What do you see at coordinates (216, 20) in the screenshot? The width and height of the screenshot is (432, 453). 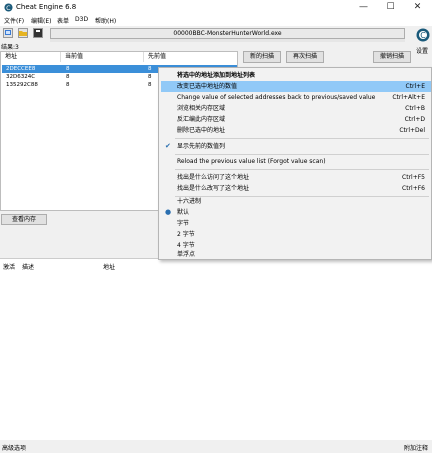 I see `menu-bar: 文件(F) 编辑(E) 表单 D3D 帮助(H)` at bounding box center [216, 20].